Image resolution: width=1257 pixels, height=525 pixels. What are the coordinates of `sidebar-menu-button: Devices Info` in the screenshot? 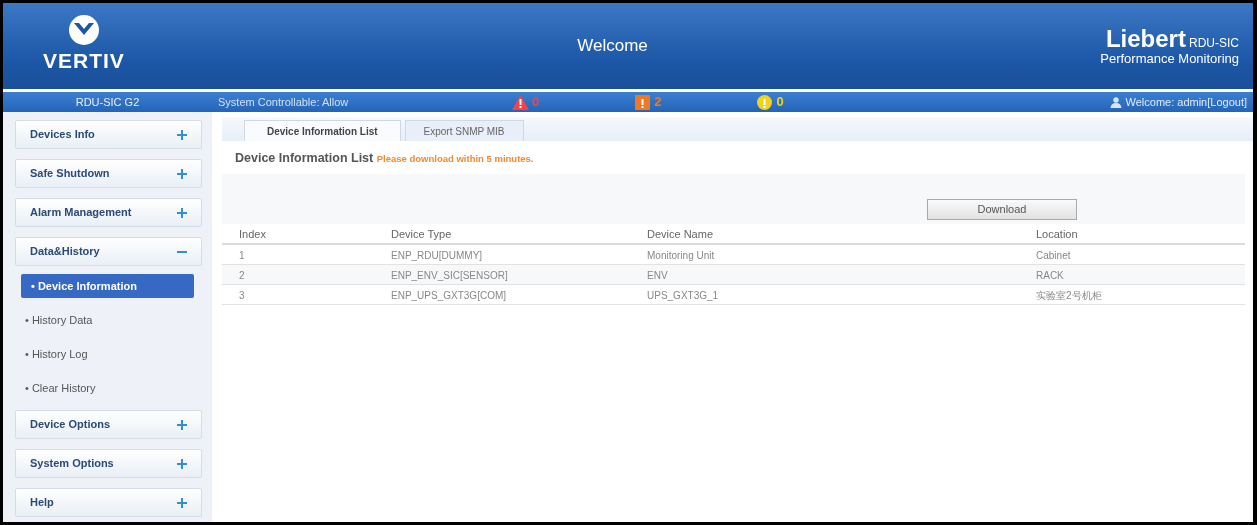 It's located at (108, 134).